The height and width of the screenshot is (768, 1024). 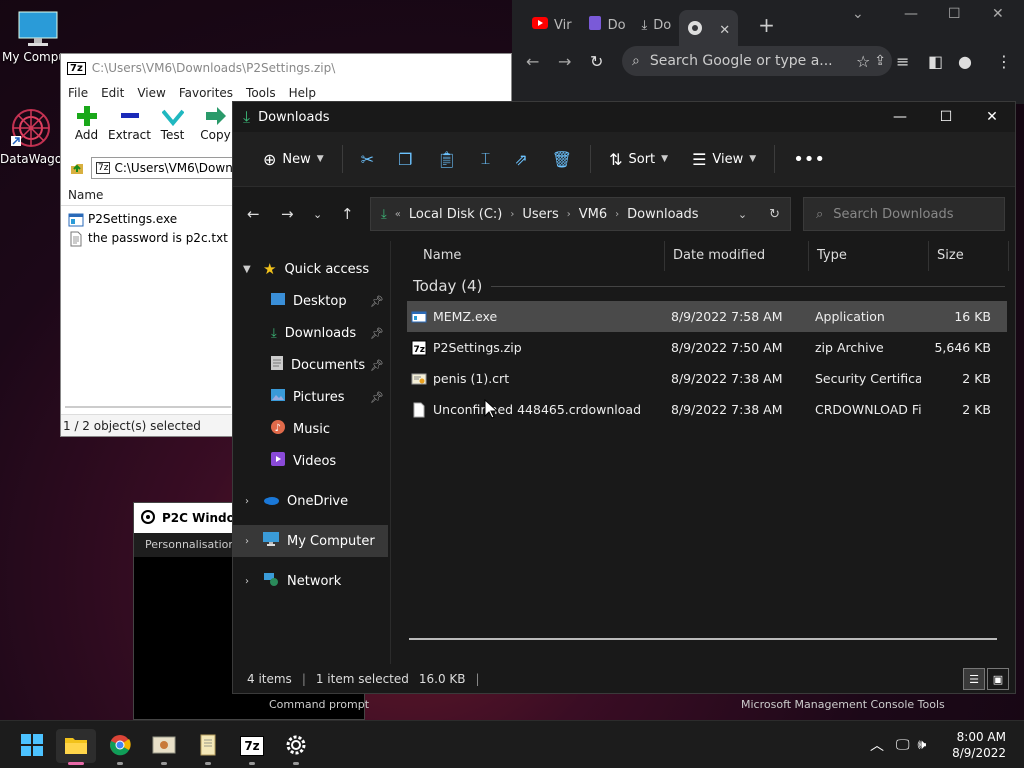 What do you see at coordinates (129, 123) in the screenshot?
I see `extract-button: Extract` at bounding box center [129, 123].